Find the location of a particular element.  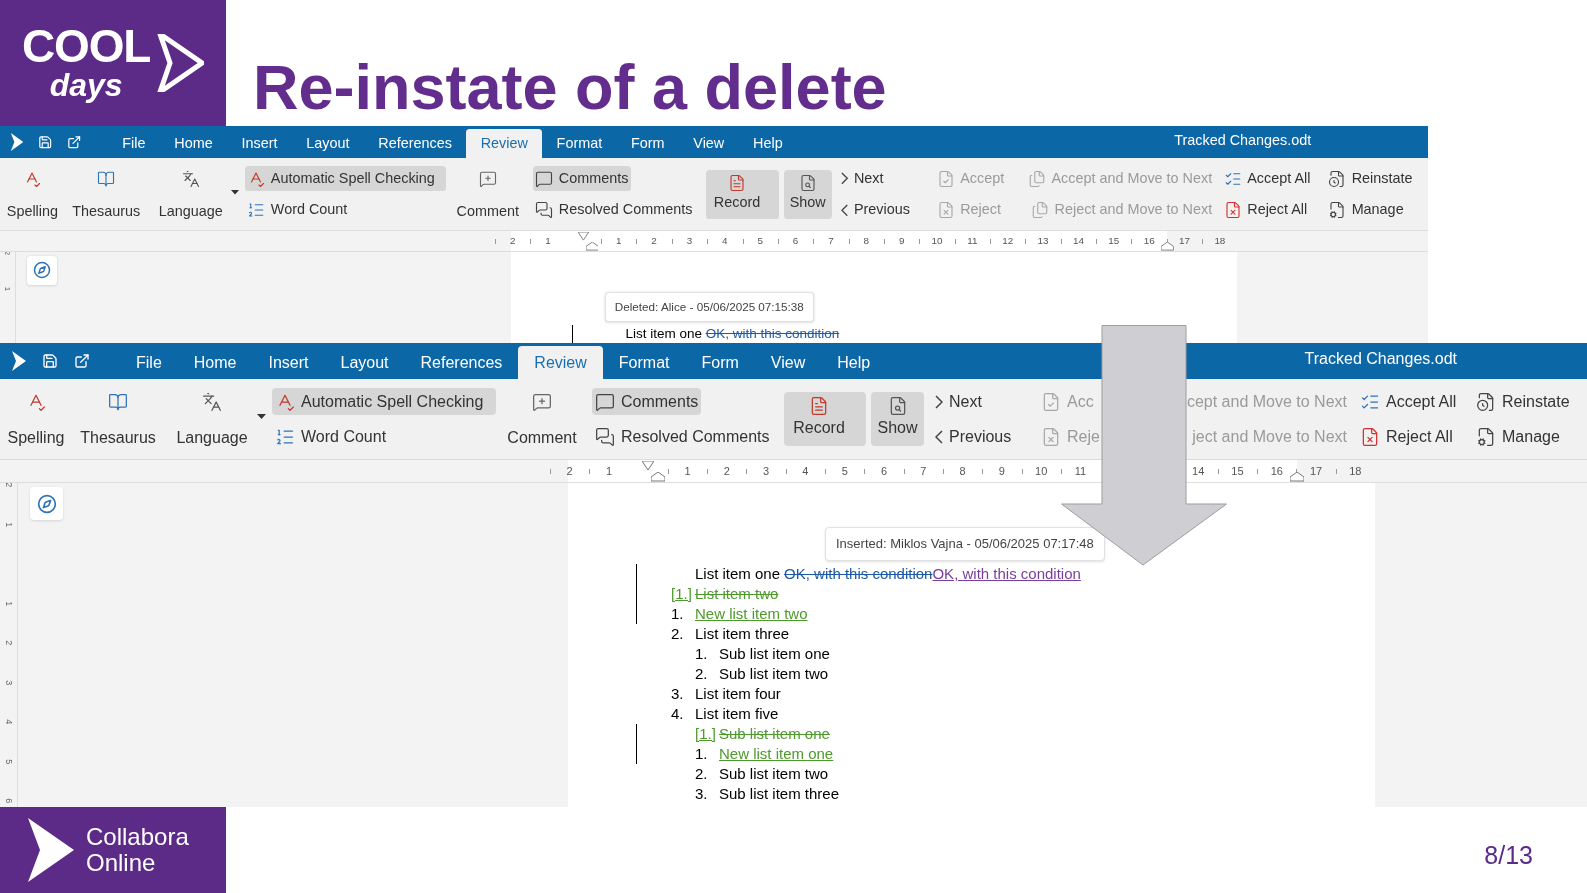

ruler-number: 9 is located at coordinates (1001, 472).